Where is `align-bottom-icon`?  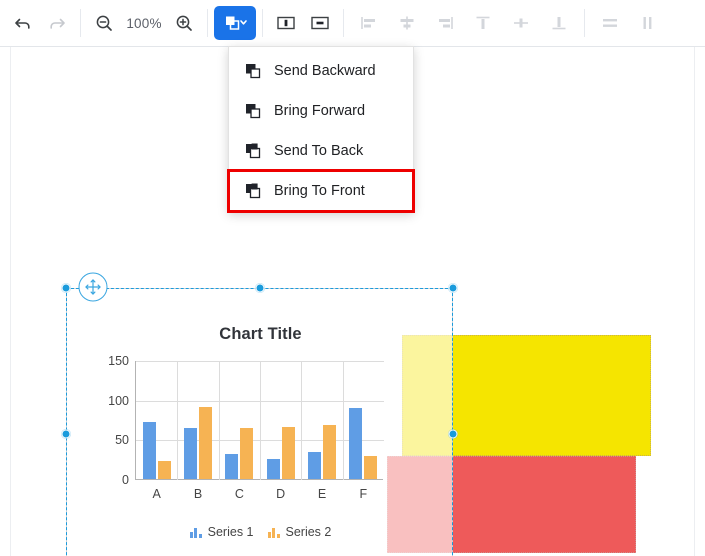 align-bottom-icon is located at coordinates (559, 23).